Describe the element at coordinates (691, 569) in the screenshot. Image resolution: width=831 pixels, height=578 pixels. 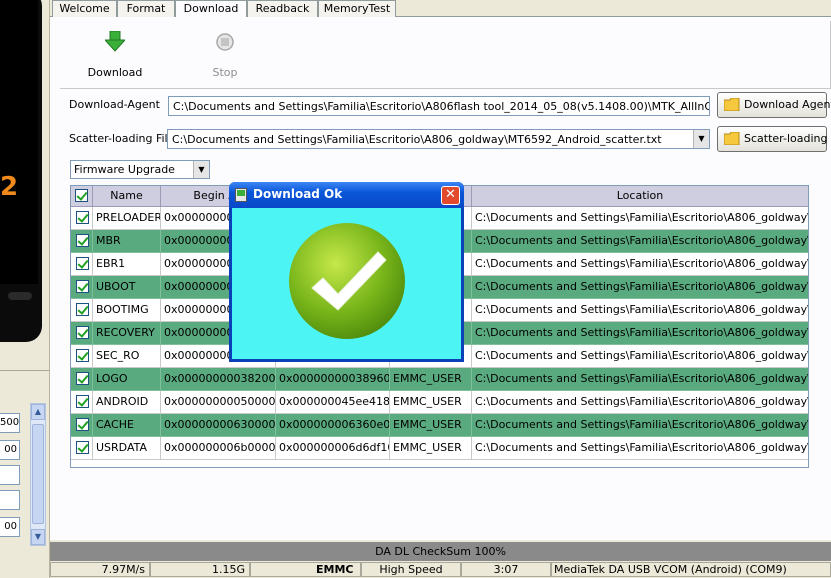
I see `status-port: MediaTek DA USB VCOM (Android) (COM9)` at that location.